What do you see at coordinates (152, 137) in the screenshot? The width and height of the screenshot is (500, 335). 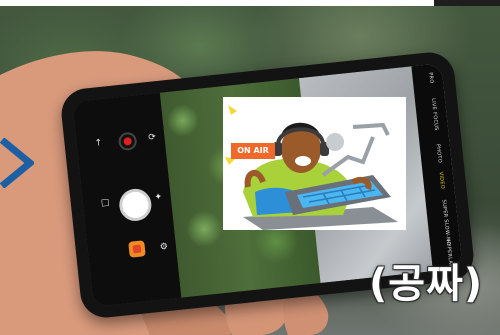 I see `flip-camera-icon: ⟳` at bounding box center [152, 137].